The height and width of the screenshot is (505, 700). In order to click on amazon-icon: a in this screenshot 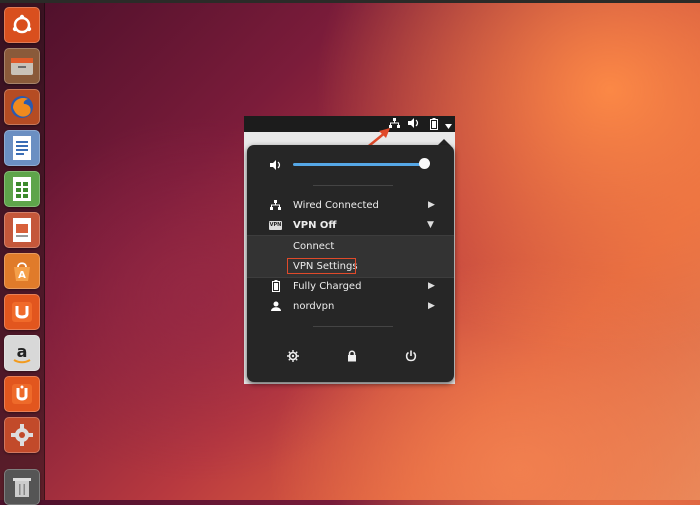, I will do `click(22, 353)`.